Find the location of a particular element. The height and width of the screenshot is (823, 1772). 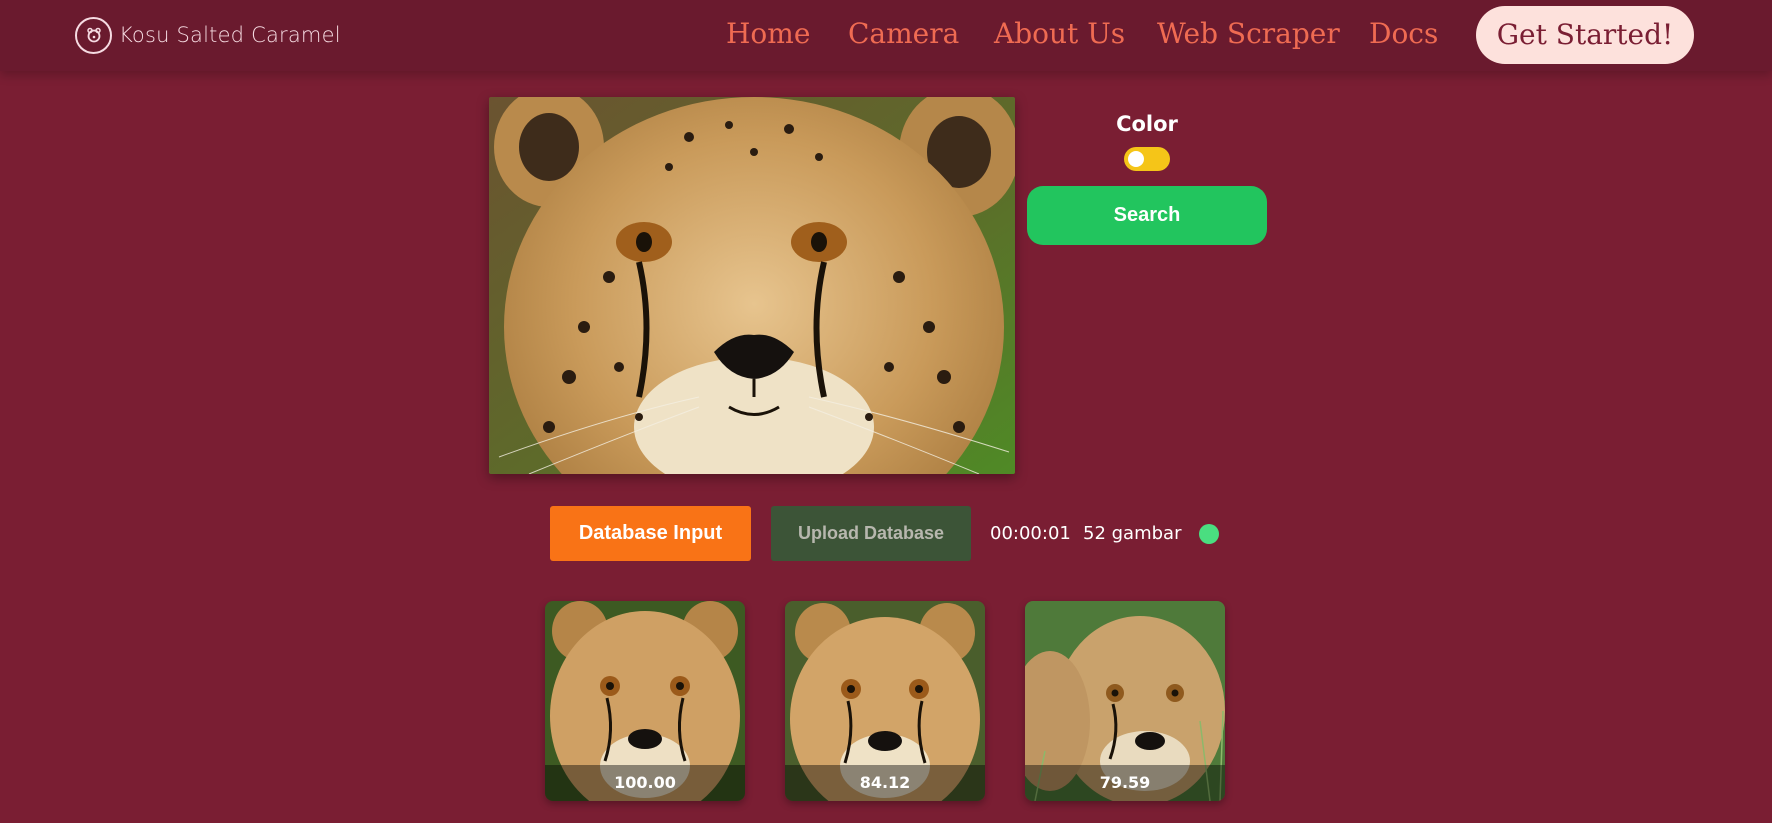

image-count: 52 gambar is located at coordinates (1132, 533).